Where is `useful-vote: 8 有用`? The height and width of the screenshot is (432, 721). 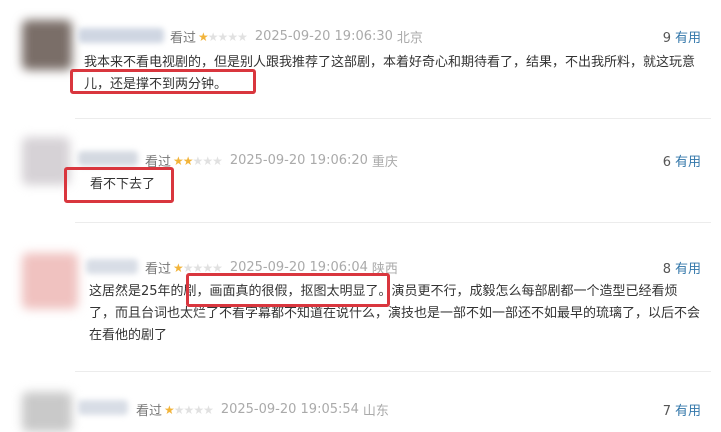 useful-vote: 8 有用 is located at coordinates (682, 267).